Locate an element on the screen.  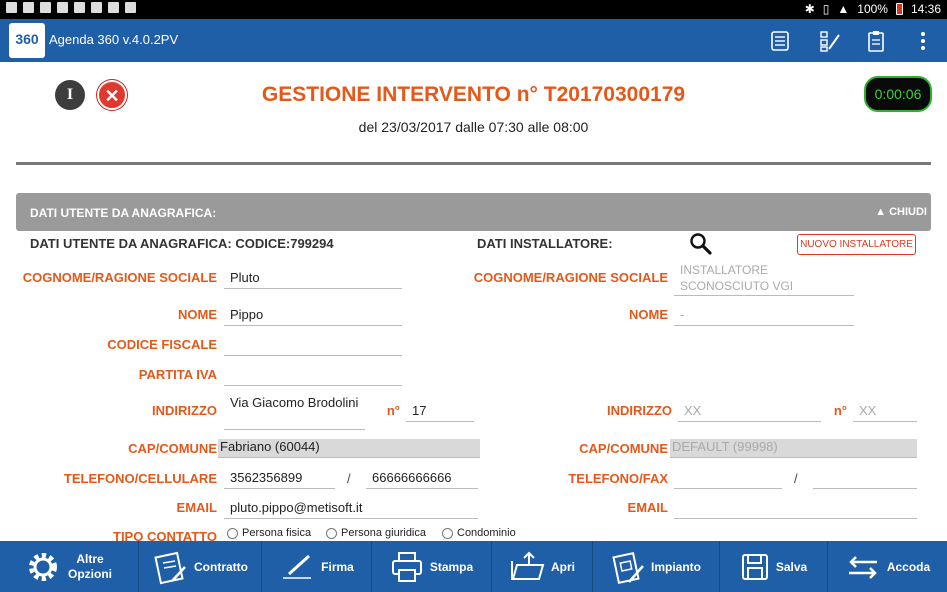
section-title: DATI UTENTE DA ANAGRAFICA: is located at coordinates (123, 213).